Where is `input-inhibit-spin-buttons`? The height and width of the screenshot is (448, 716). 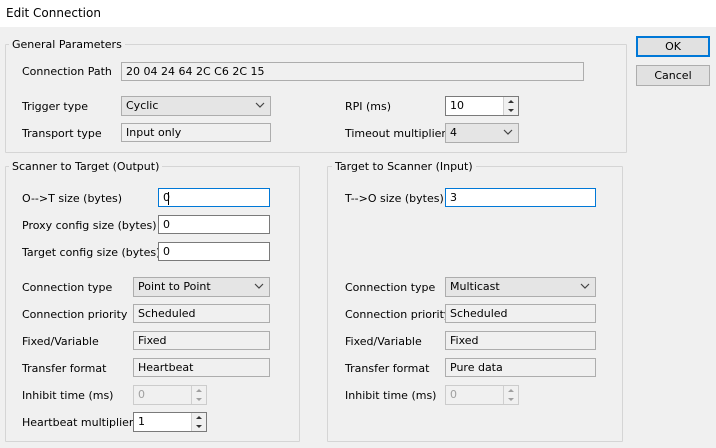
input-inhibit-spin-buttons is located at coordinates (510, 395).